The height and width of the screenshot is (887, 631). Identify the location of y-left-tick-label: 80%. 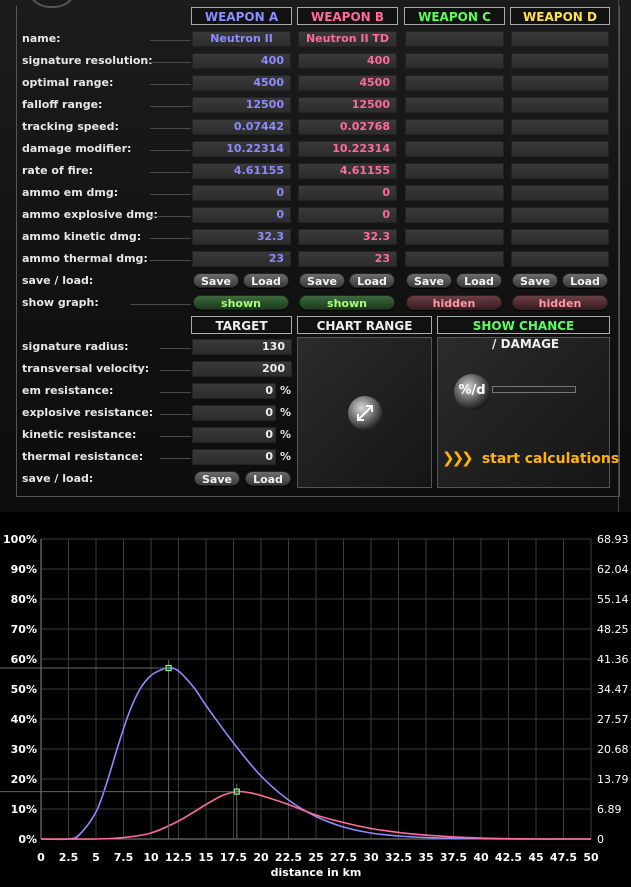
(24, 599).